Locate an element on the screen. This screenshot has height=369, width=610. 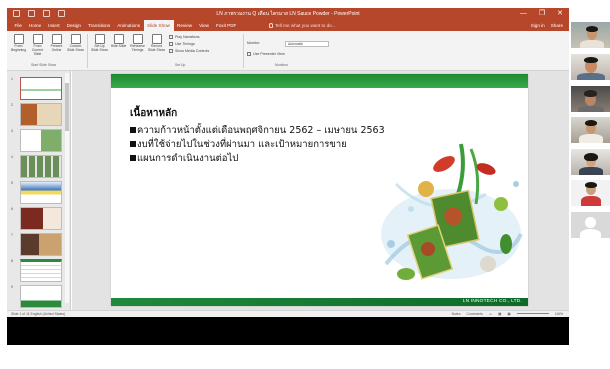
minimize-button: — is located at coordinates (523, 14).